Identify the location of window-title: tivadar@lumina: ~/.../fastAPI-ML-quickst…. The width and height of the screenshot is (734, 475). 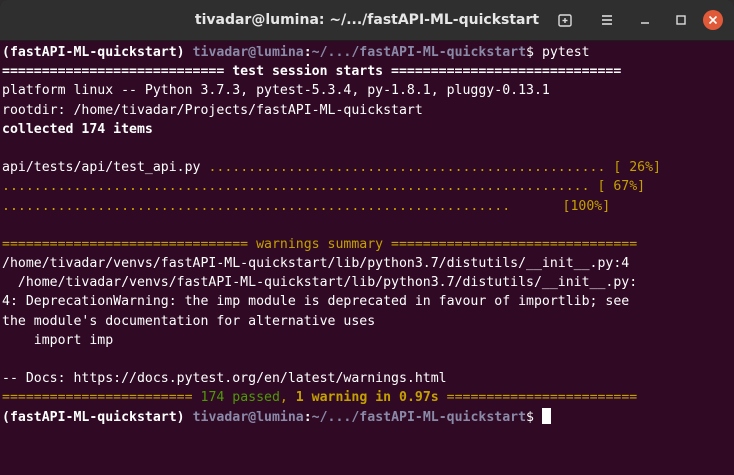
(367, 20).